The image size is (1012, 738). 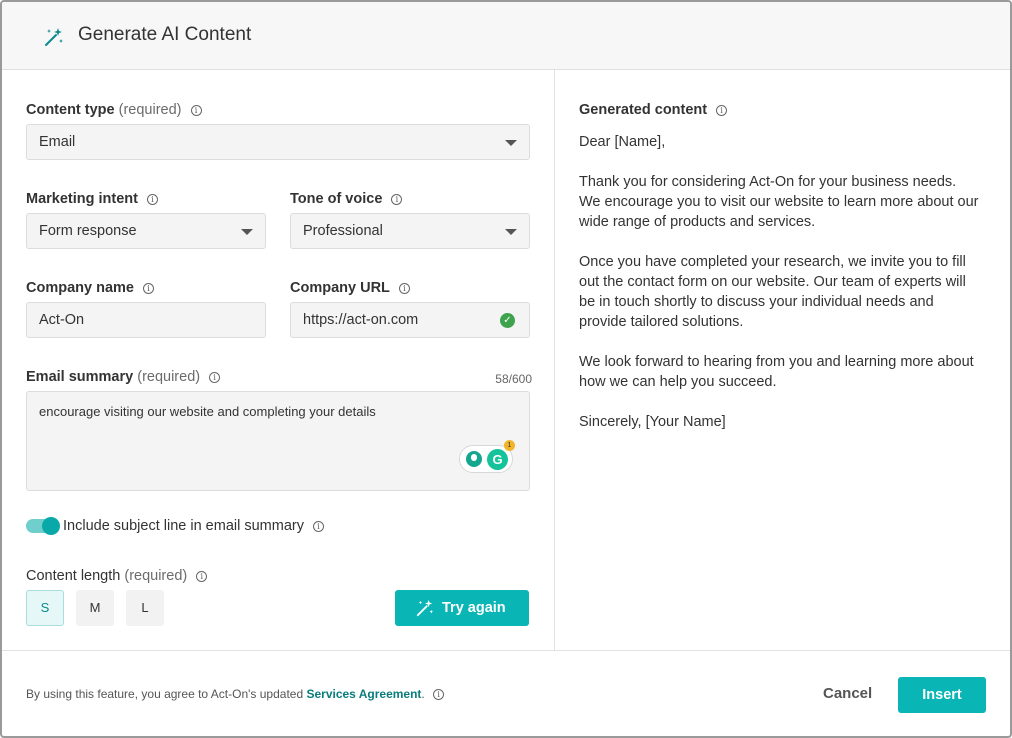 I want to click on company-name-input: Act-On, so click(x=146, y=320).